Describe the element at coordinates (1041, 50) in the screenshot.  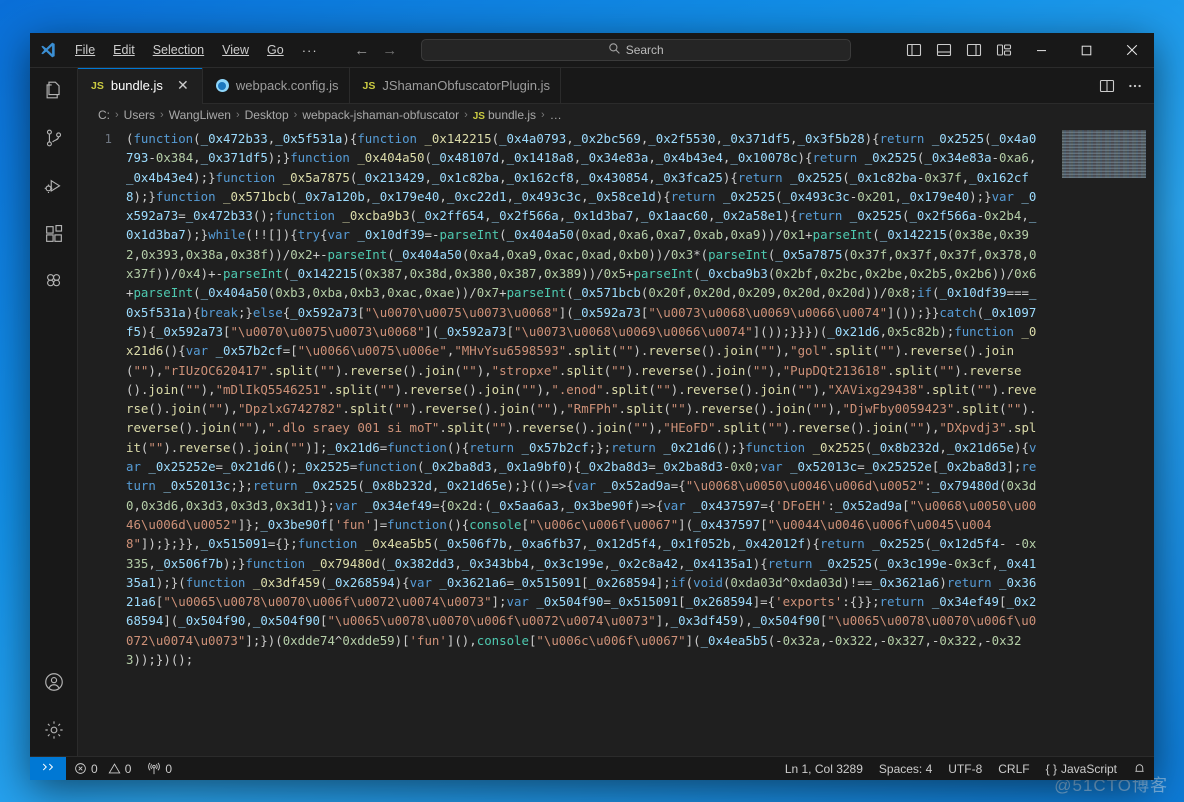
I see `minimize-button` at that location.